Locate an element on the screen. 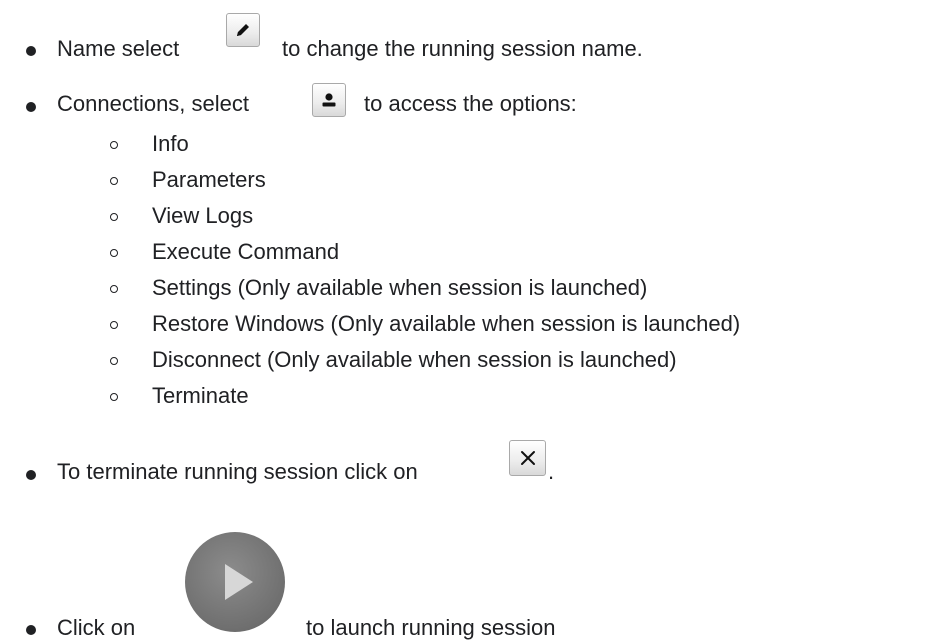  item-text-before: Click on is located at coordinates (96, 627).